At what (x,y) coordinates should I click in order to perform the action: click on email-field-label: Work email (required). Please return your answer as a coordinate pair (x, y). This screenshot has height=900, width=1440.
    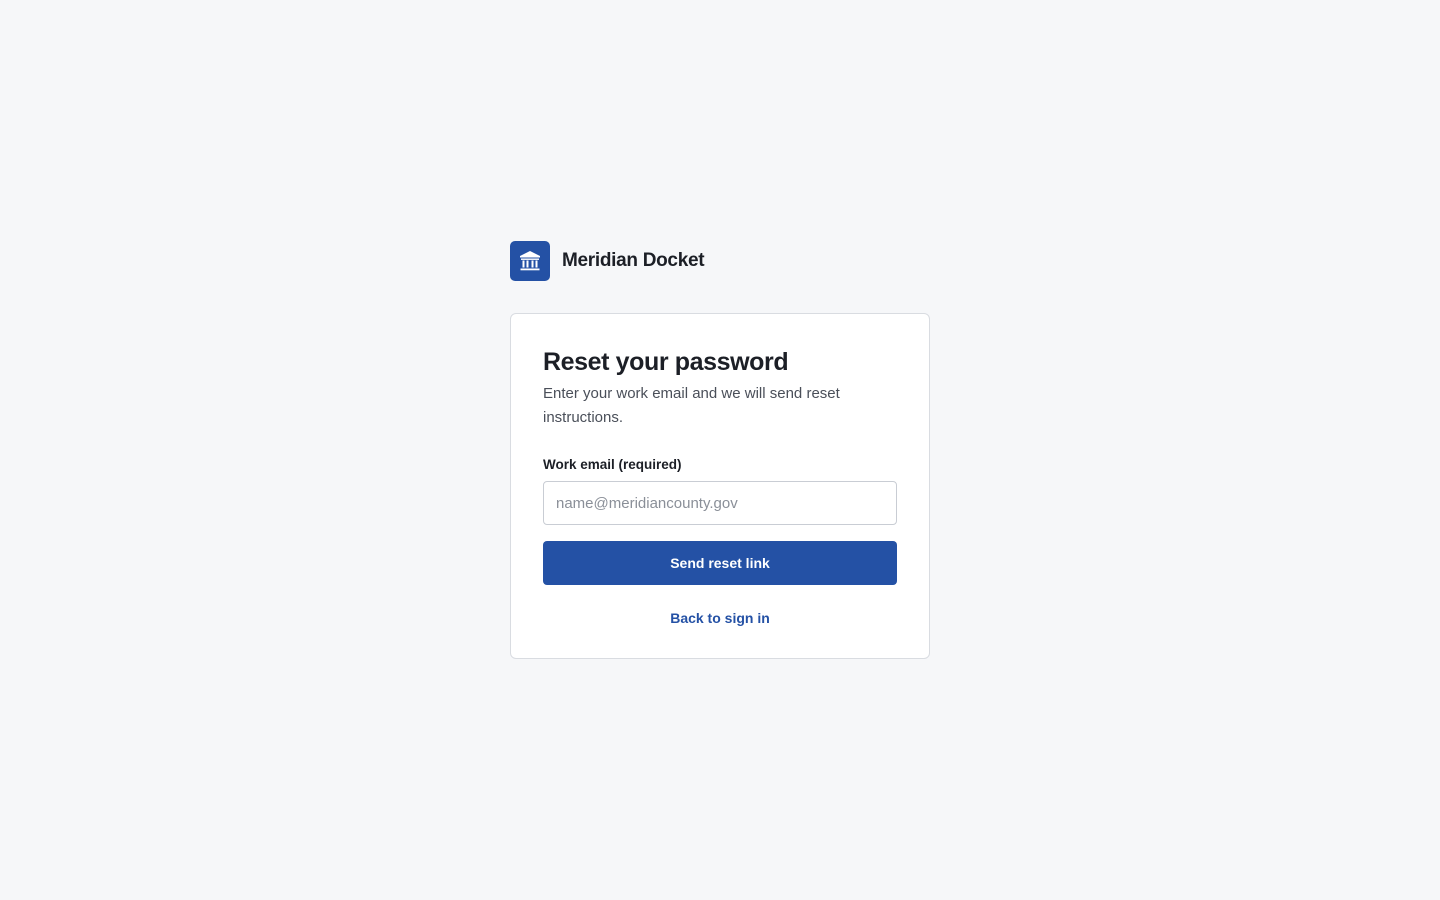
    Looking at the image, I should click on (612, 464).